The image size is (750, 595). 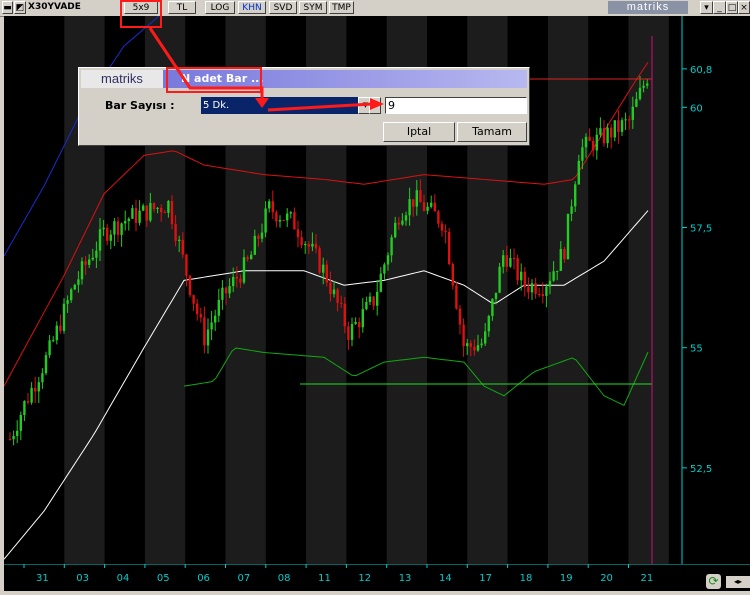 What do you see at coordinates (262, 103) in the screenshot?
I see `arrow-1-head` at bounding box center [262, 103].